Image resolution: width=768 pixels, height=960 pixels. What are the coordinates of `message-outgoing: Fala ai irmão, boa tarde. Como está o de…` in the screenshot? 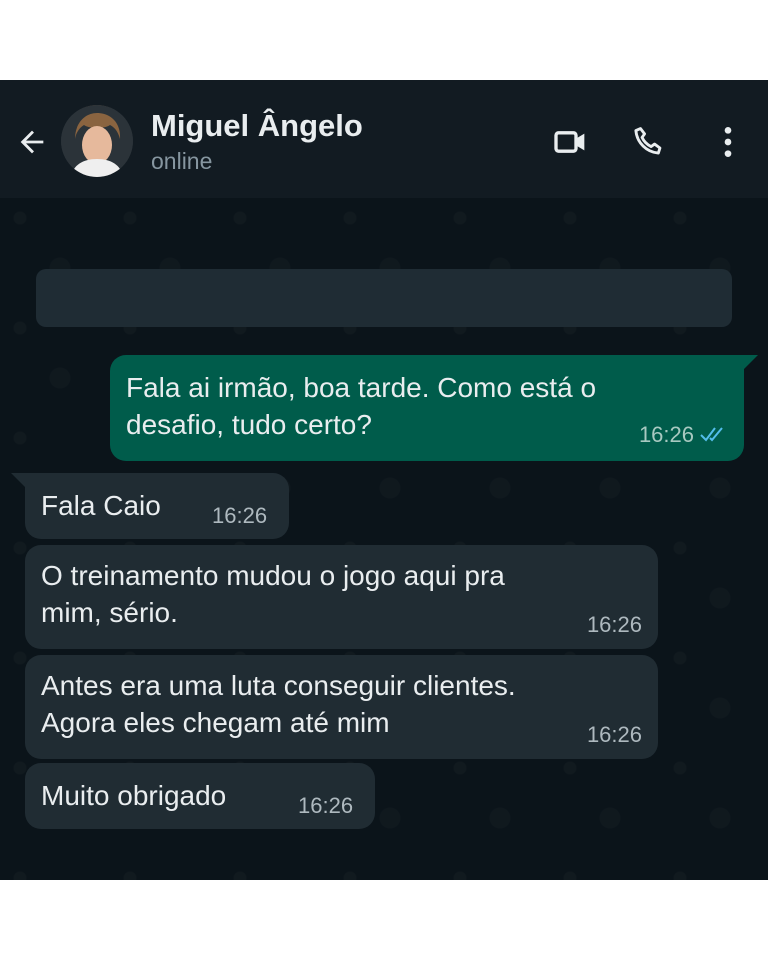 It's located at (427, 408).